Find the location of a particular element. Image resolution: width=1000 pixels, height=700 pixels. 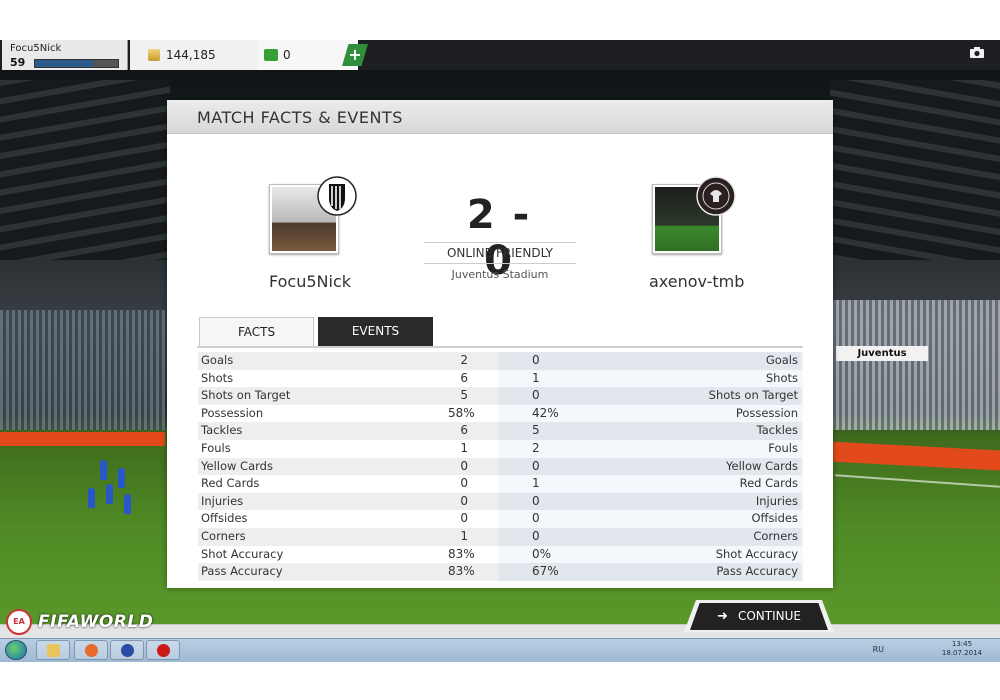

stat-label-home: Fouls is located at coordinates (216, 447).